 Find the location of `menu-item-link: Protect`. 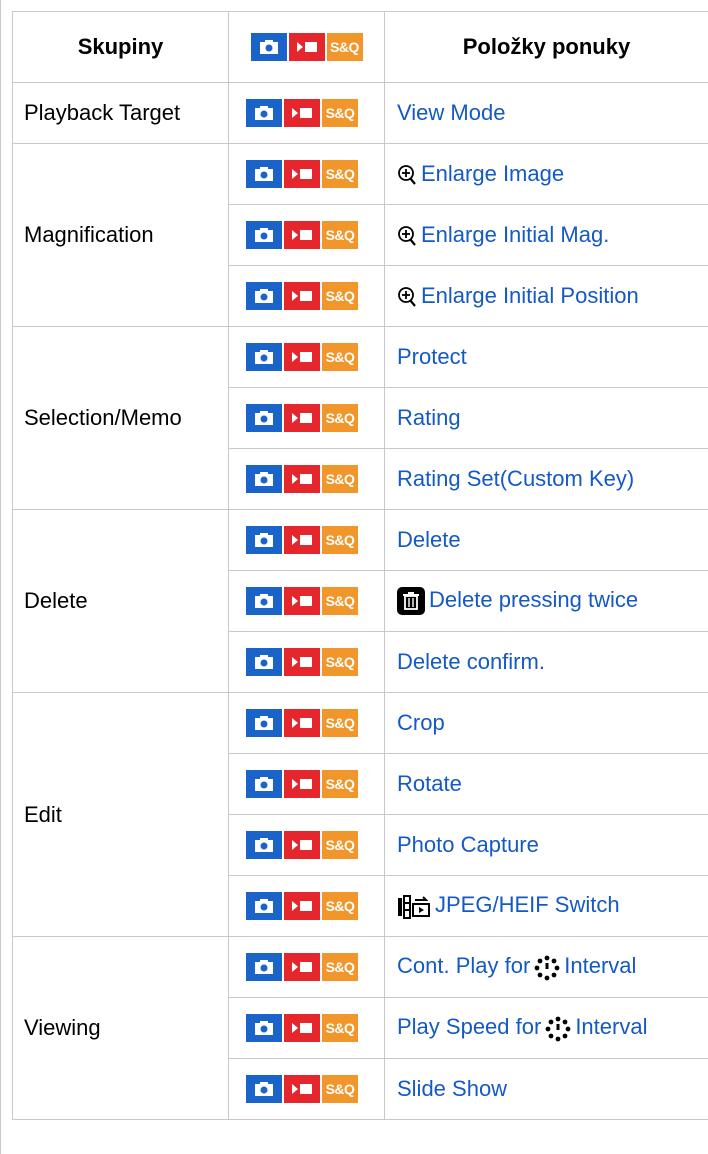

menu-item-link: Protect is located at coordinates (432, 356).